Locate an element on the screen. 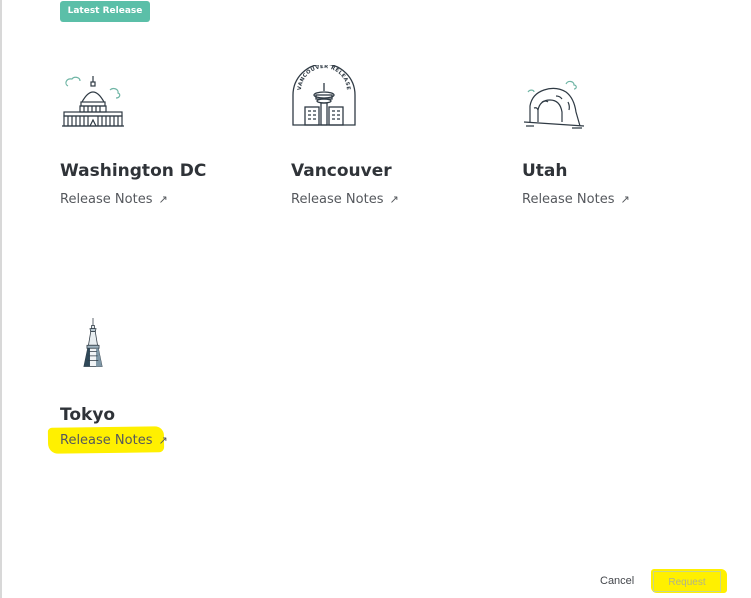  release-title: Utah is located at coordinates (545, 171).